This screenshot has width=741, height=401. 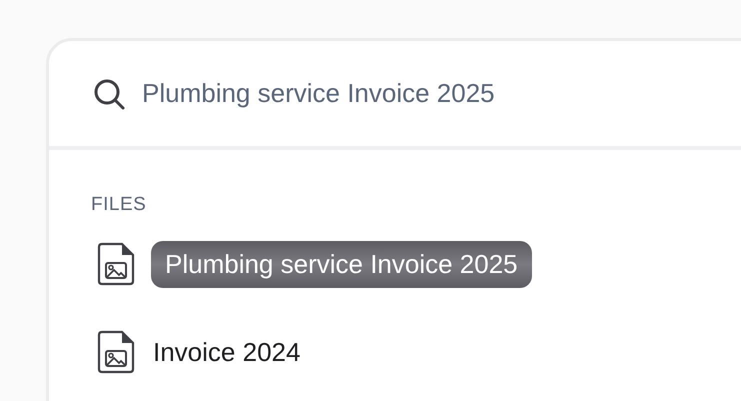 What do you see at coordinates (119, 205) in the screenshot?
I see `section-heading: FILES` at bounding box center [119, 205].